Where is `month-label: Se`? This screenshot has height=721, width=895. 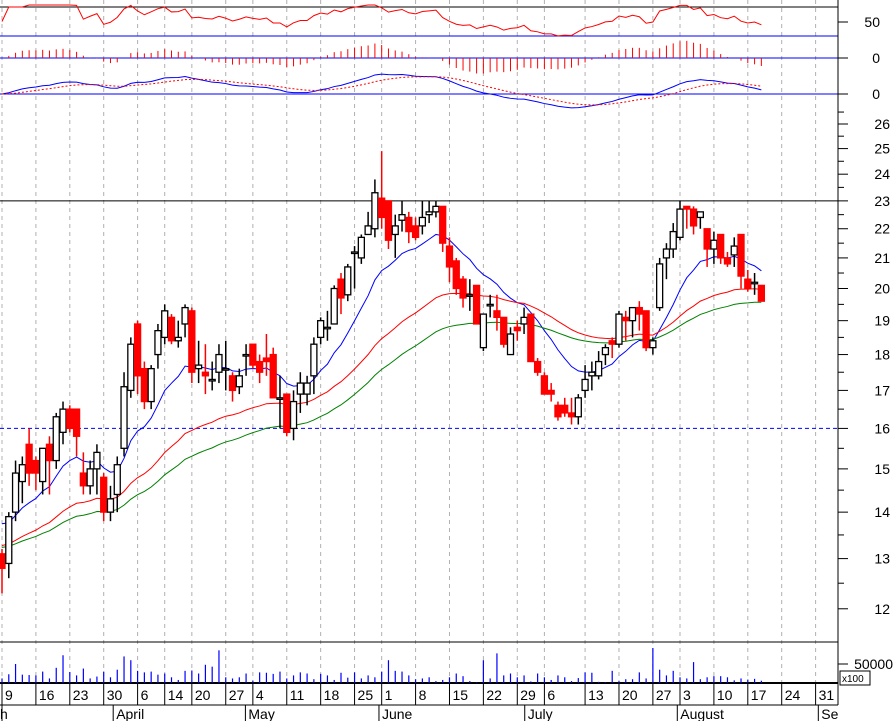 month-label: Se is located at coordinates (829, 713).